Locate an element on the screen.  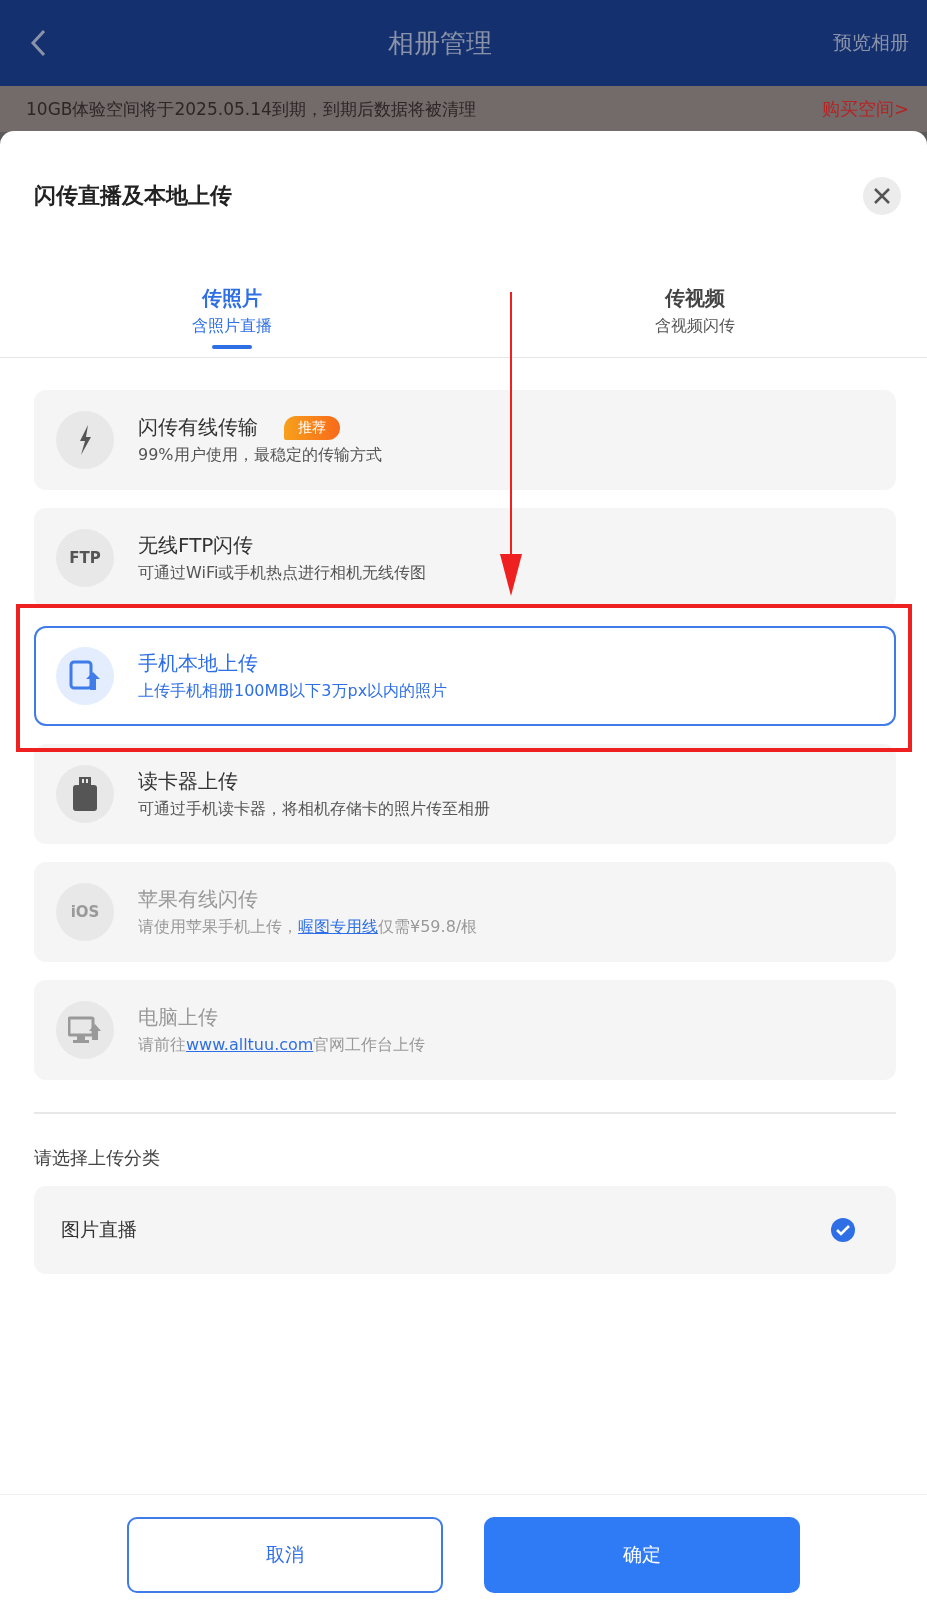
option-title: 苹果有线闪传 is located at coordinates (198, 899).